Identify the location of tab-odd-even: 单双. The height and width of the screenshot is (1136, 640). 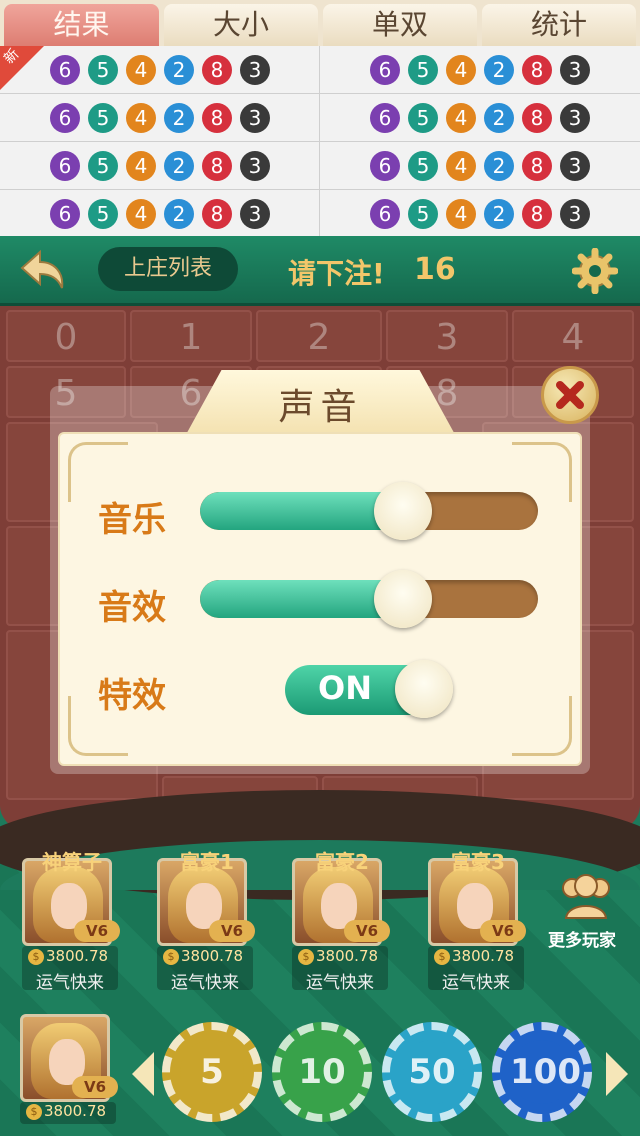
(400, 25).